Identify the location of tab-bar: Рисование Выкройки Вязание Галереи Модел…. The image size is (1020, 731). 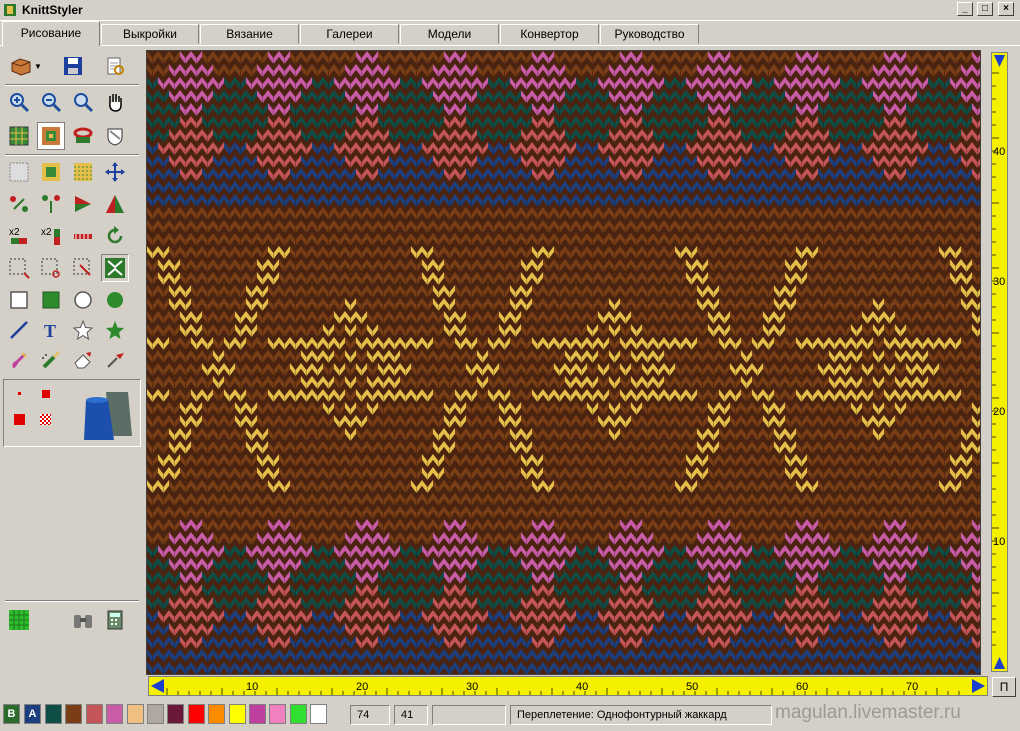
(510, 33).